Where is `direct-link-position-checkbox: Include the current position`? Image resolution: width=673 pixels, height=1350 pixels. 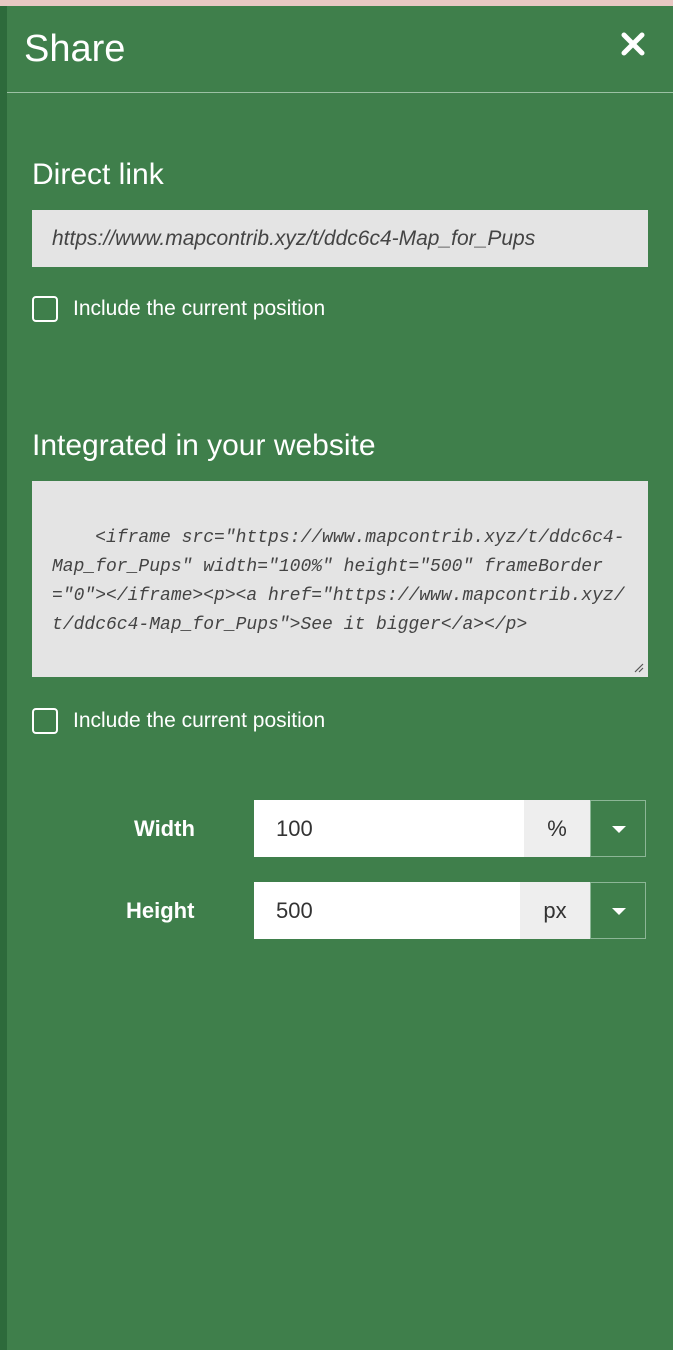
direct-link-position-checkbox: Include the current position is located at coordinates (178, 309).